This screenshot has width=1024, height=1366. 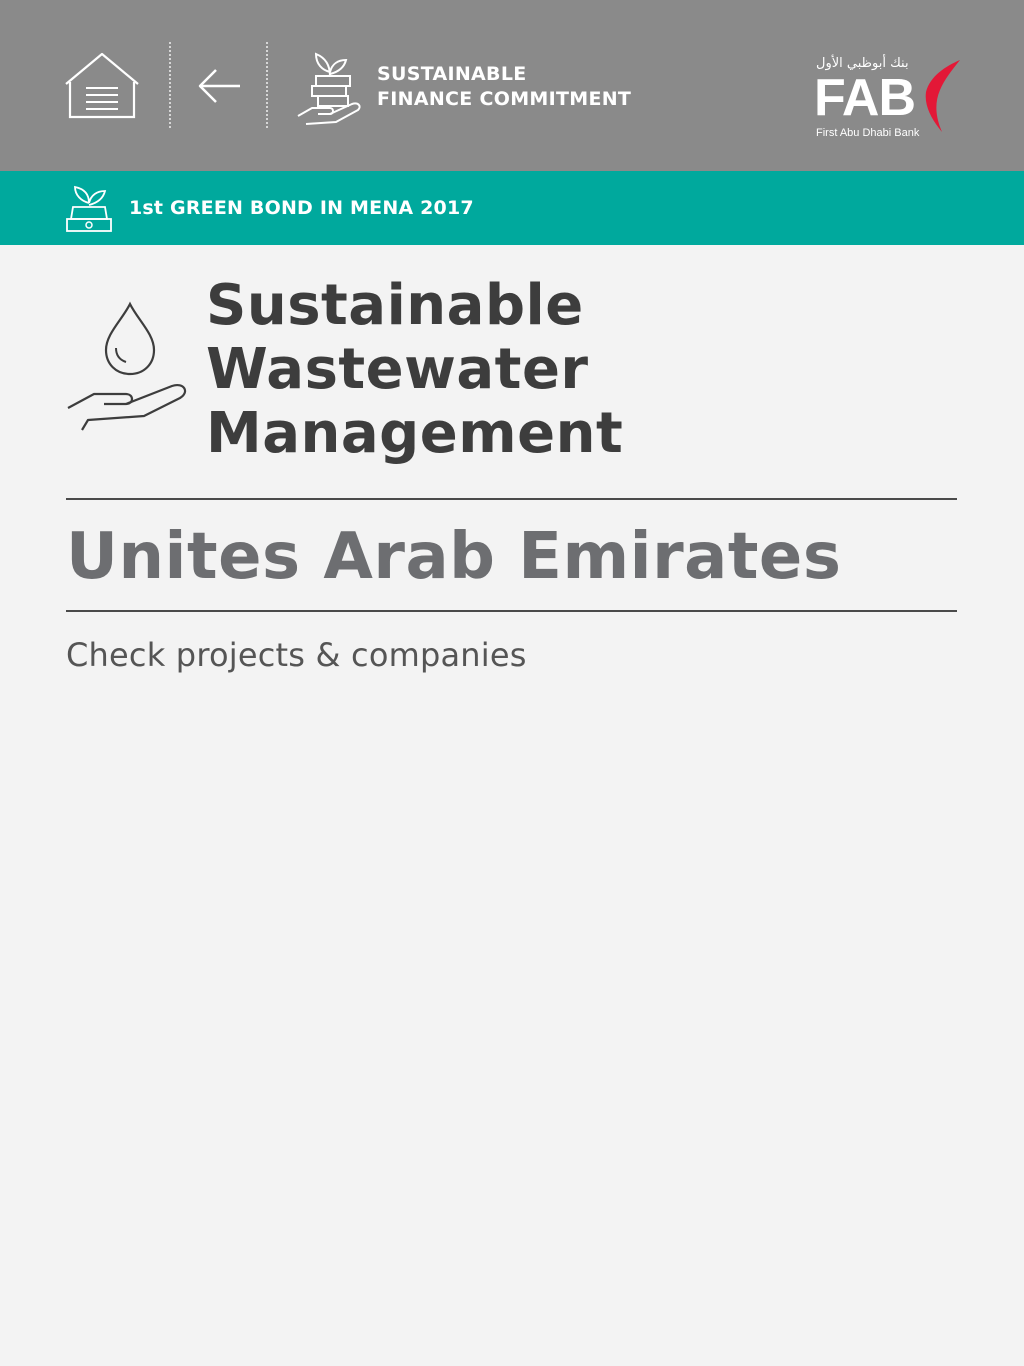 I want to click on green-bond-banner: 1st GREEN BOND IN MENA 2017, so click(x=512, y=208).